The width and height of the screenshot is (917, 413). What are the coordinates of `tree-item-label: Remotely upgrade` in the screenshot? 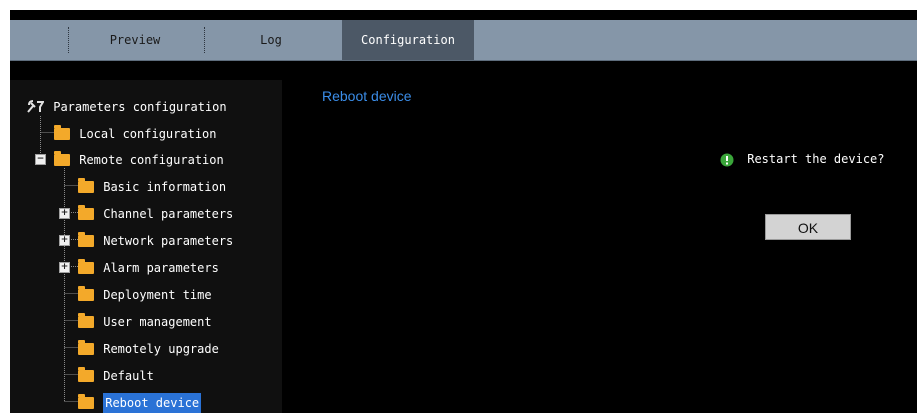 It's located at (161, 348).